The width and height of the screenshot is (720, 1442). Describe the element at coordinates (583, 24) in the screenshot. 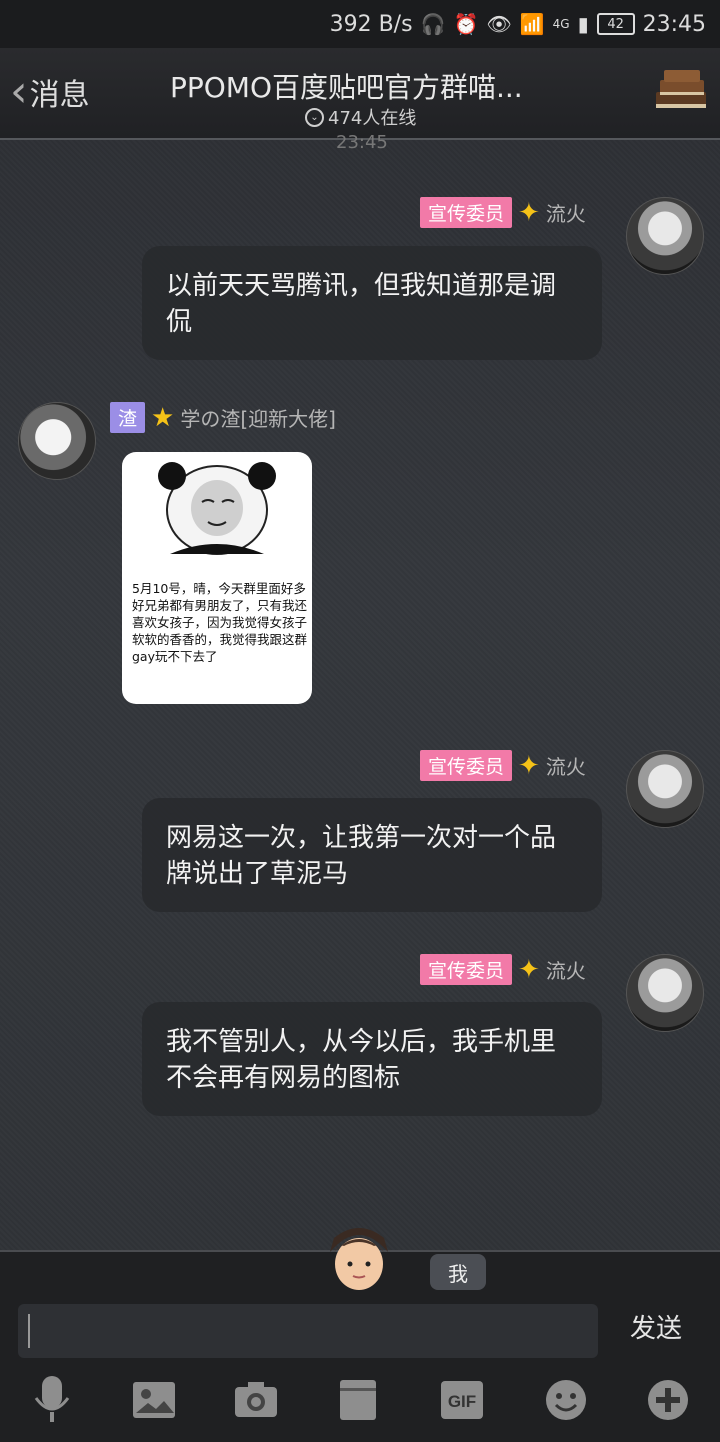

I see `signal-icon: ▮` at that location.